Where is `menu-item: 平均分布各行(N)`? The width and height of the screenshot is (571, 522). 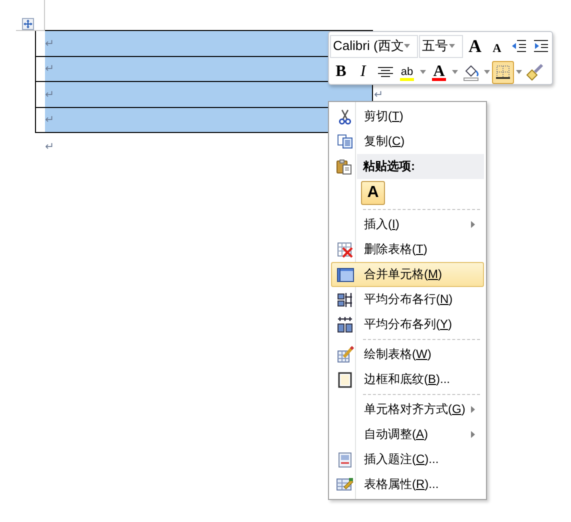 menu-item: 平均分布各行(N) is located at coordinates (407, 299).